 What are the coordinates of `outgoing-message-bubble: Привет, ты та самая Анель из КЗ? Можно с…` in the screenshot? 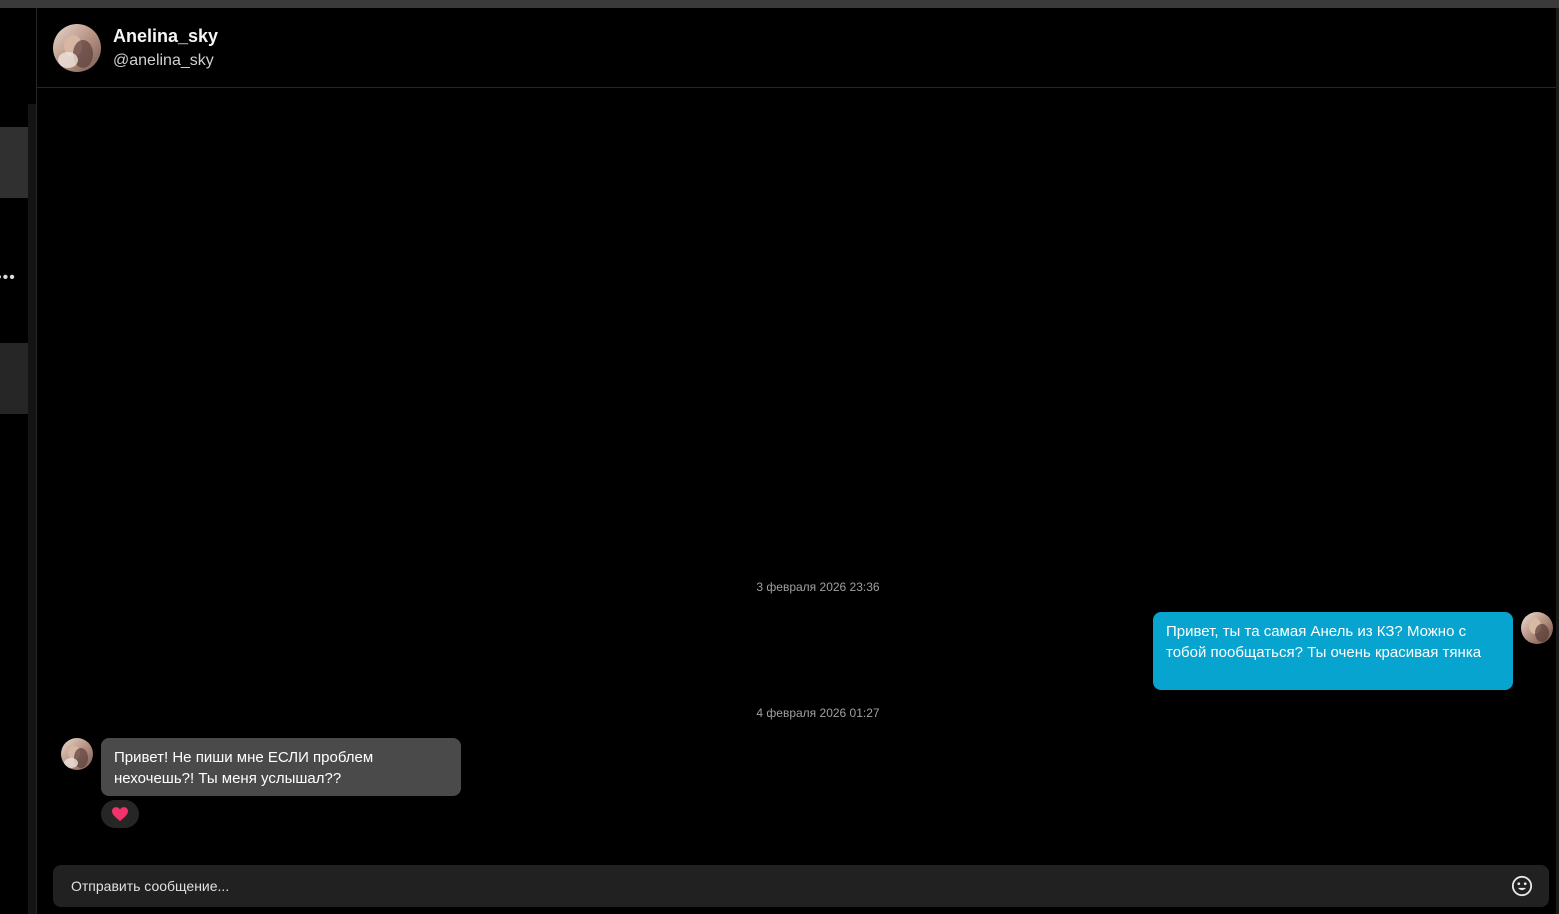 It's located at (1333, 651).